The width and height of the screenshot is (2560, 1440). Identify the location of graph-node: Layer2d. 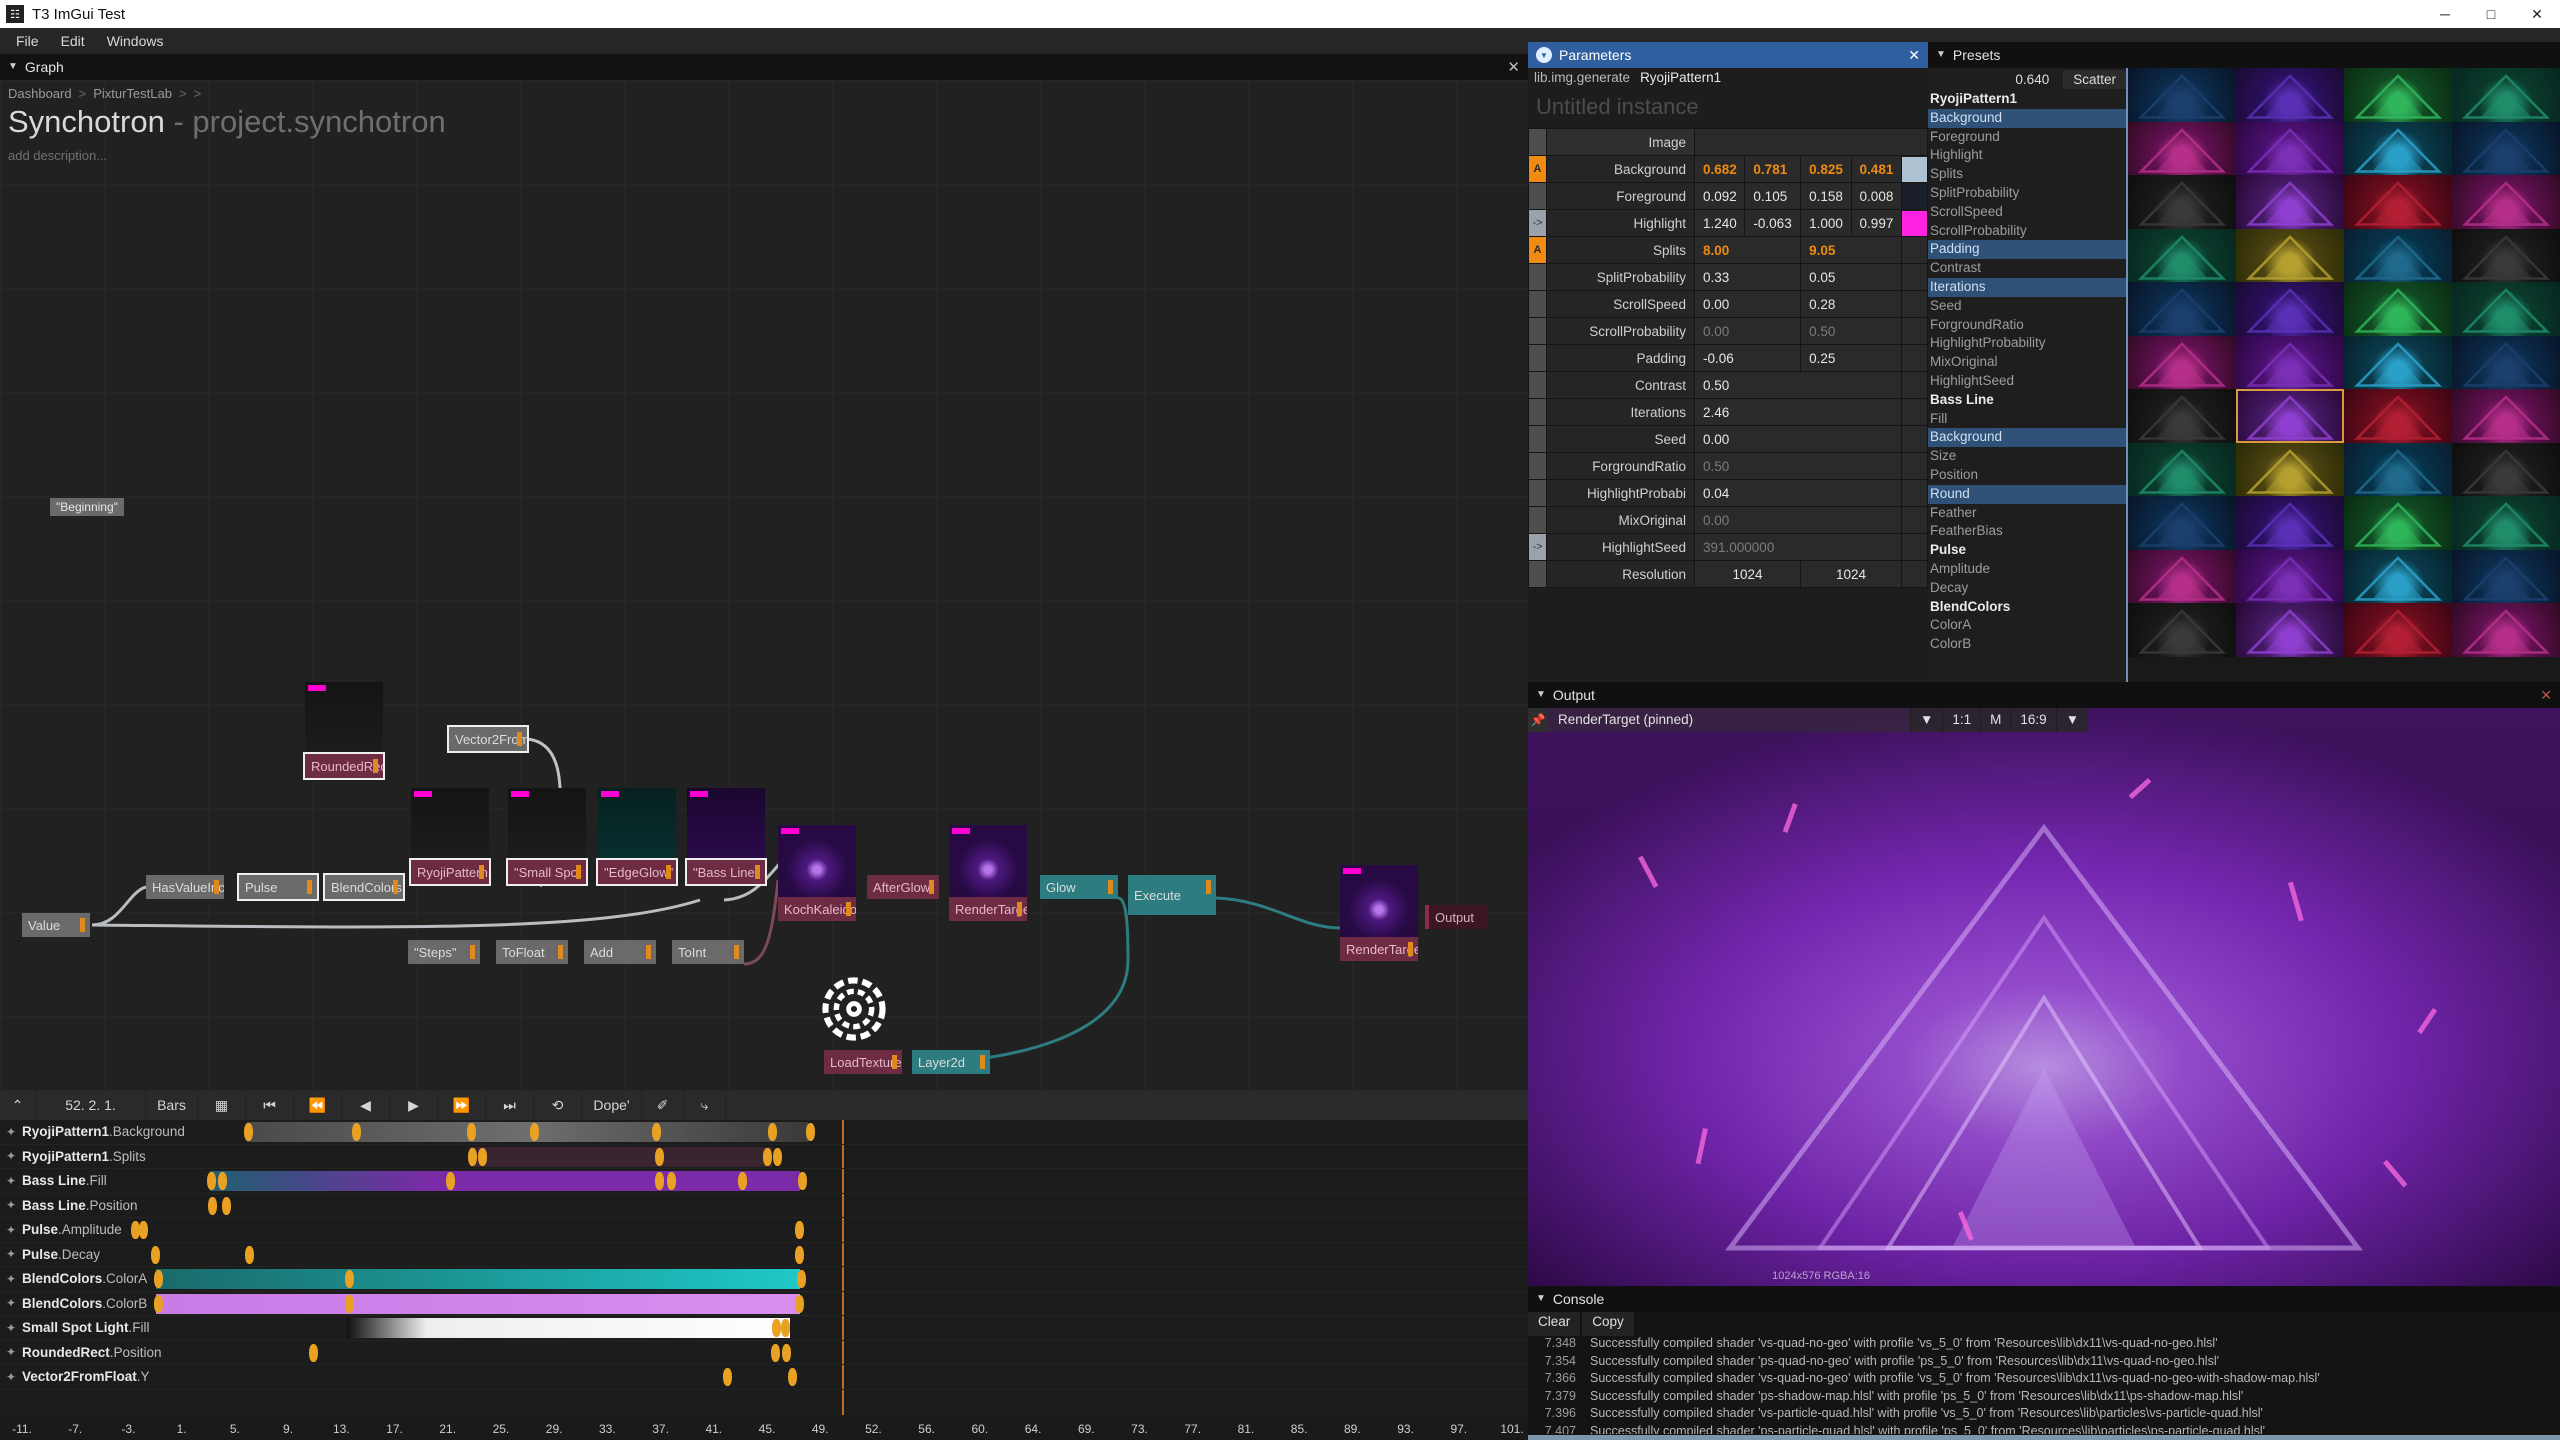
(951, 1062).